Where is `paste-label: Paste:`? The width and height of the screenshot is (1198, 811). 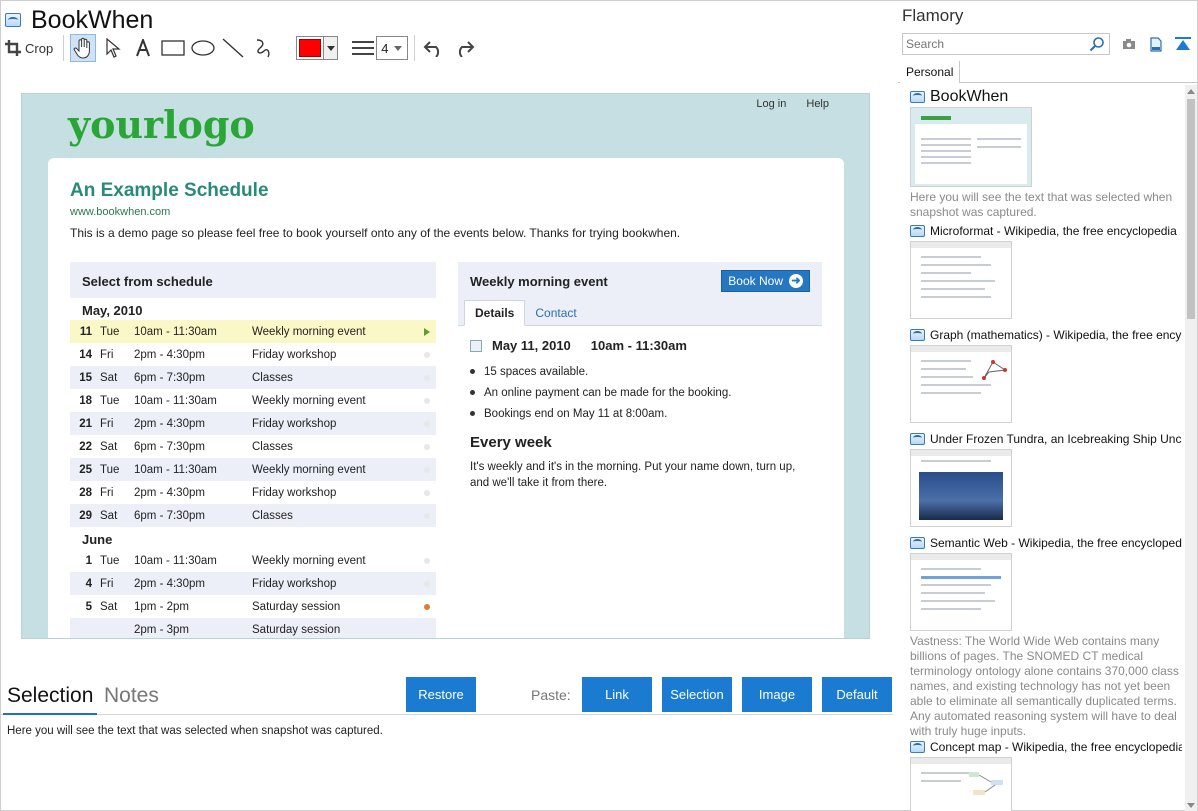 paste-label: Paste: is located at coordinates (551, 695).